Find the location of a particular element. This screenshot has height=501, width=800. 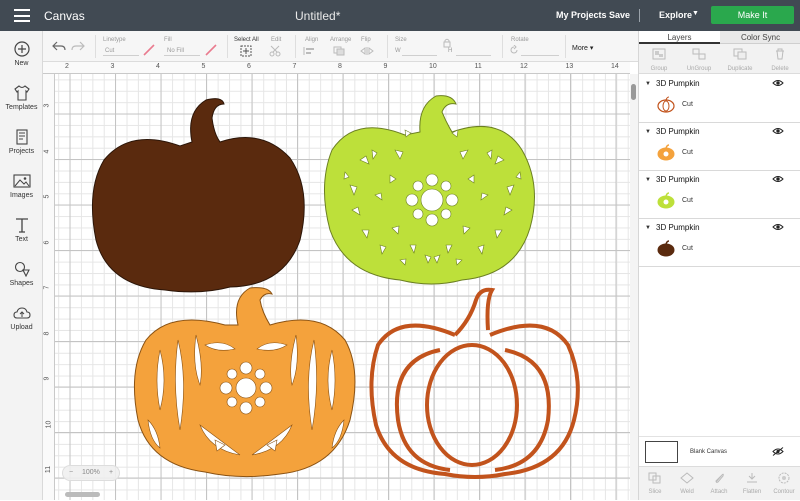

weld-button: Weld is located at coordinates (687, 484).